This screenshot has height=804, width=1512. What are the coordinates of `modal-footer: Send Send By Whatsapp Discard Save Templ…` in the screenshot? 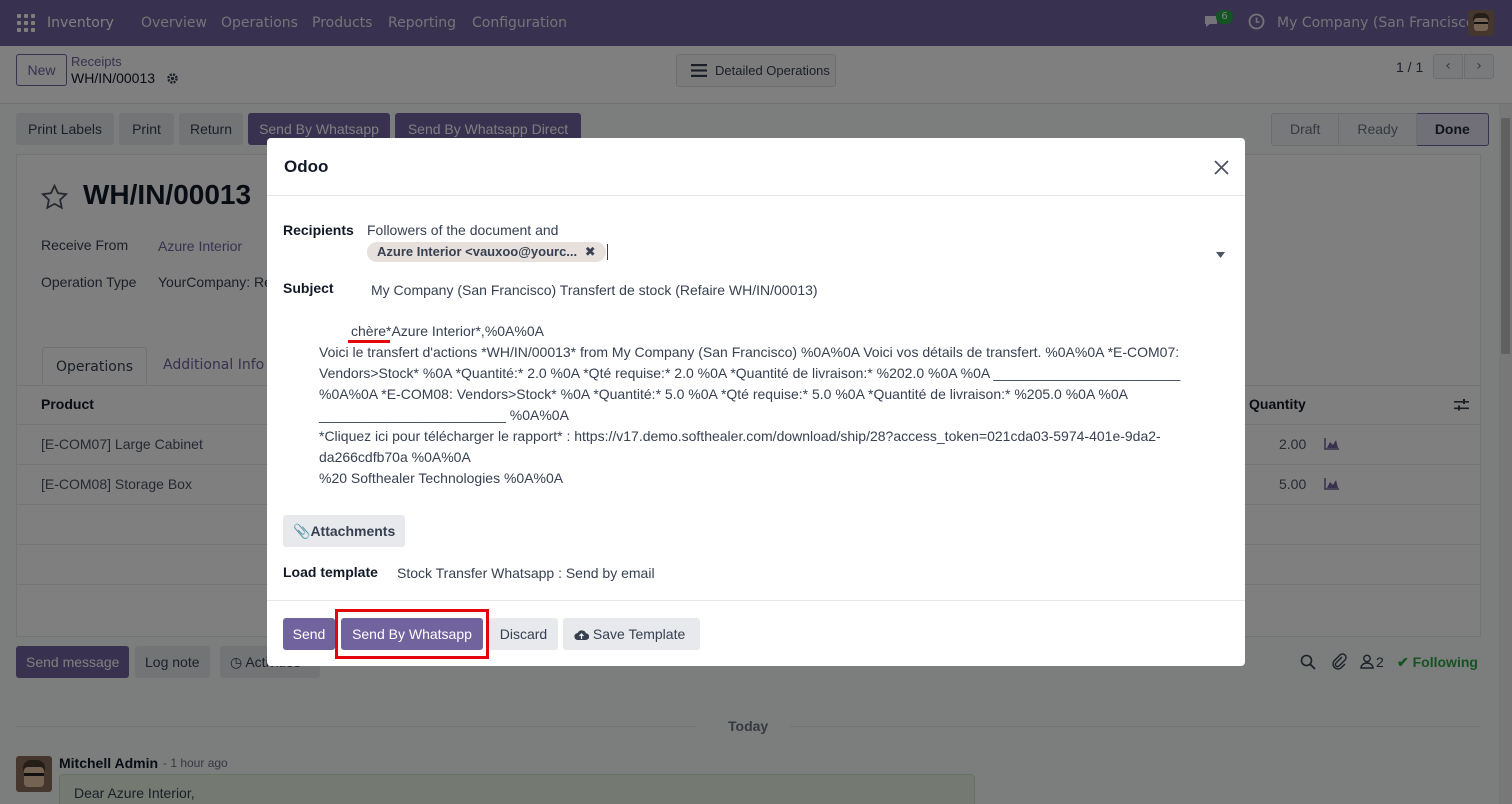 It's located at (756, 633).